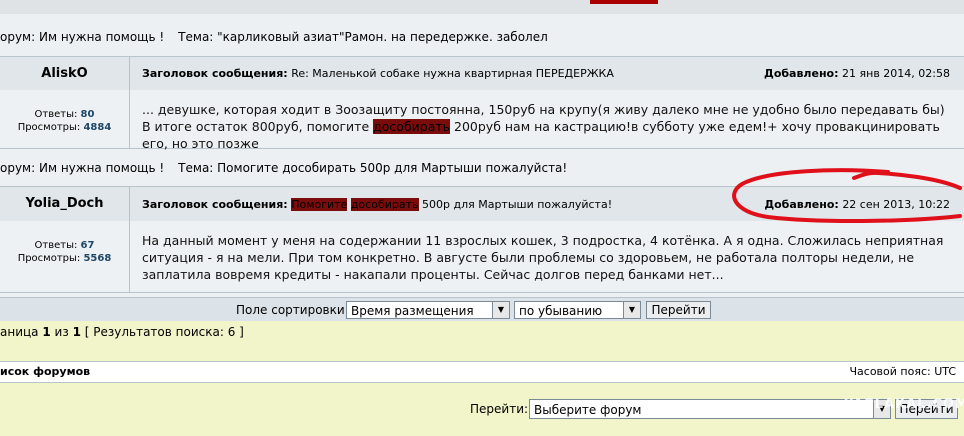 Image resolution: width=964 pixels, height=436 pixels. What do you see at coordinates (65, 73) in the screenshot?
I see `author-name: AliskO` at bounding box center [65, 73].